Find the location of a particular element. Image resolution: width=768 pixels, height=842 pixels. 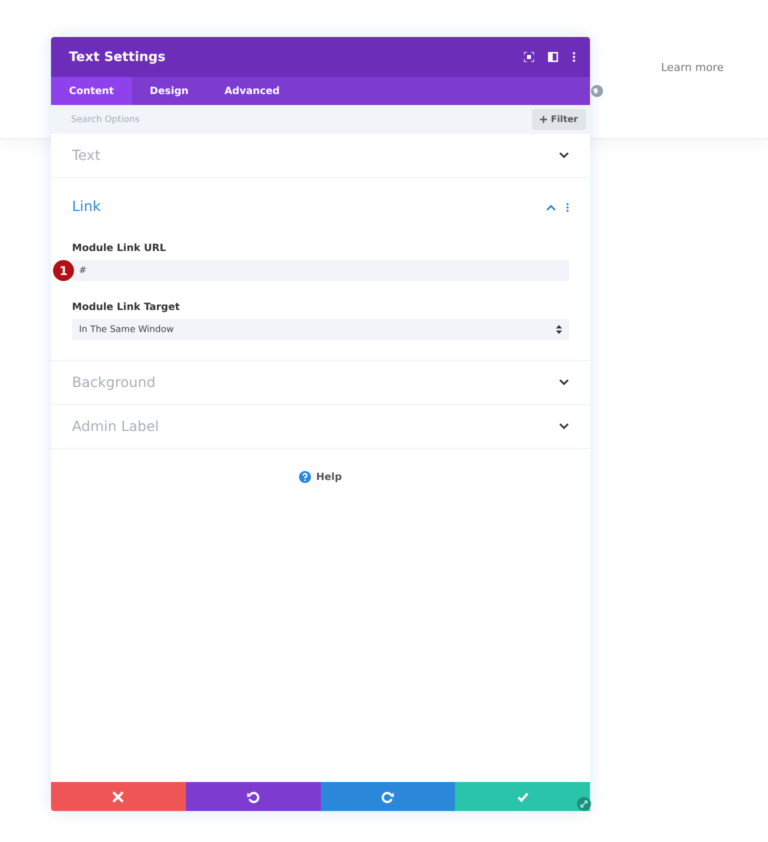

search-field: Search Options is located at coordinates (289, 119).